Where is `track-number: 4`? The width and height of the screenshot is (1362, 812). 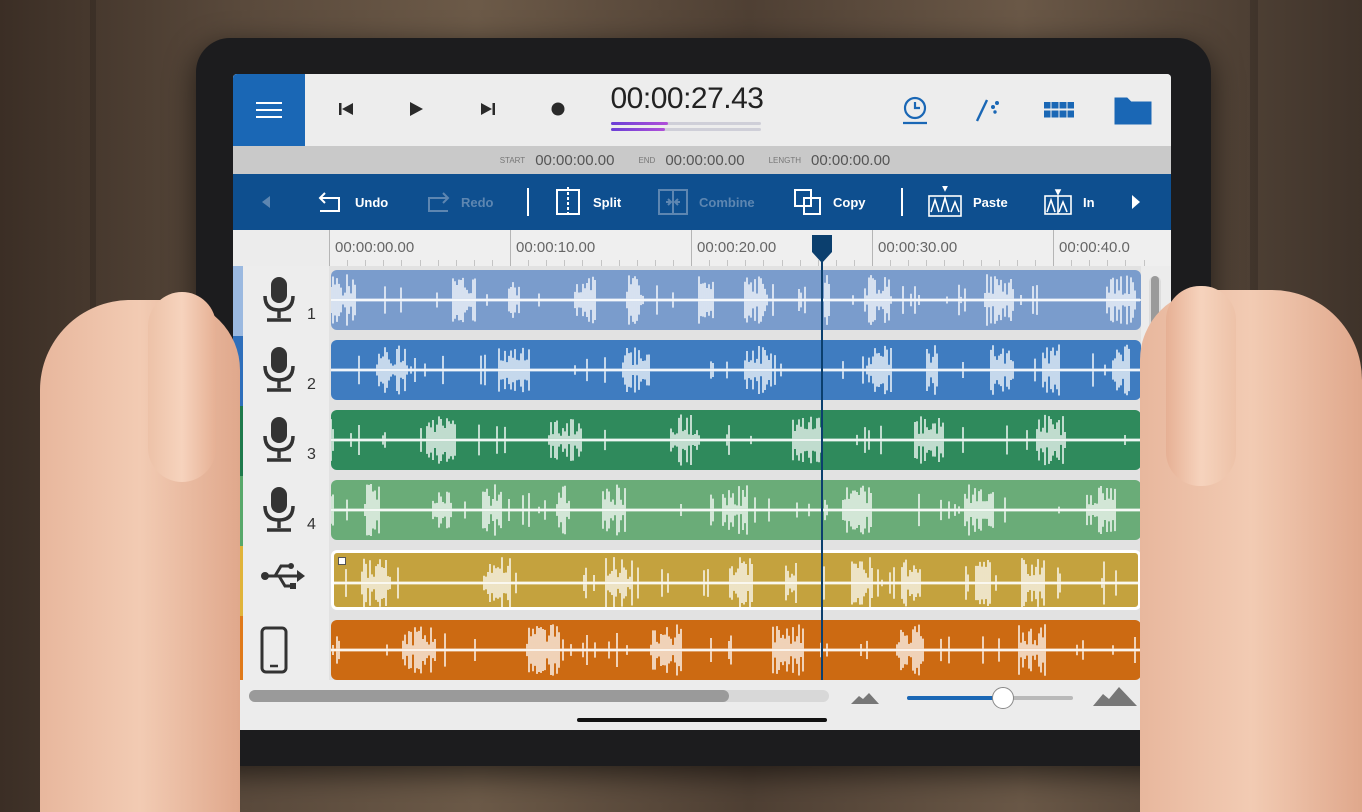
track-number: 4 is located at coordinates (311, 524).